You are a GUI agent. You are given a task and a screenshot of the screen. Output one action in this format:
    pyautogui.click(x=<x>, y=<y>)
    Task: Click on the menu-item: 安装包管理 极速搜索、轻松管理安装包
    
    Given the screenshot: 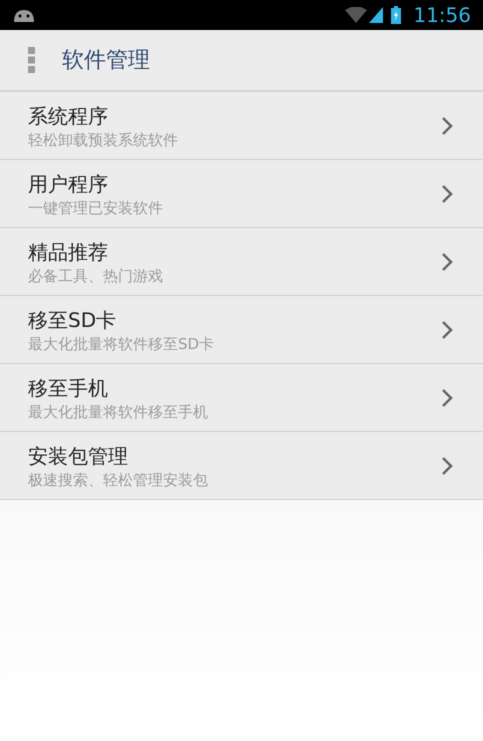 What is the action you would take?
    pyautogui.click(x=241, y=466)
    